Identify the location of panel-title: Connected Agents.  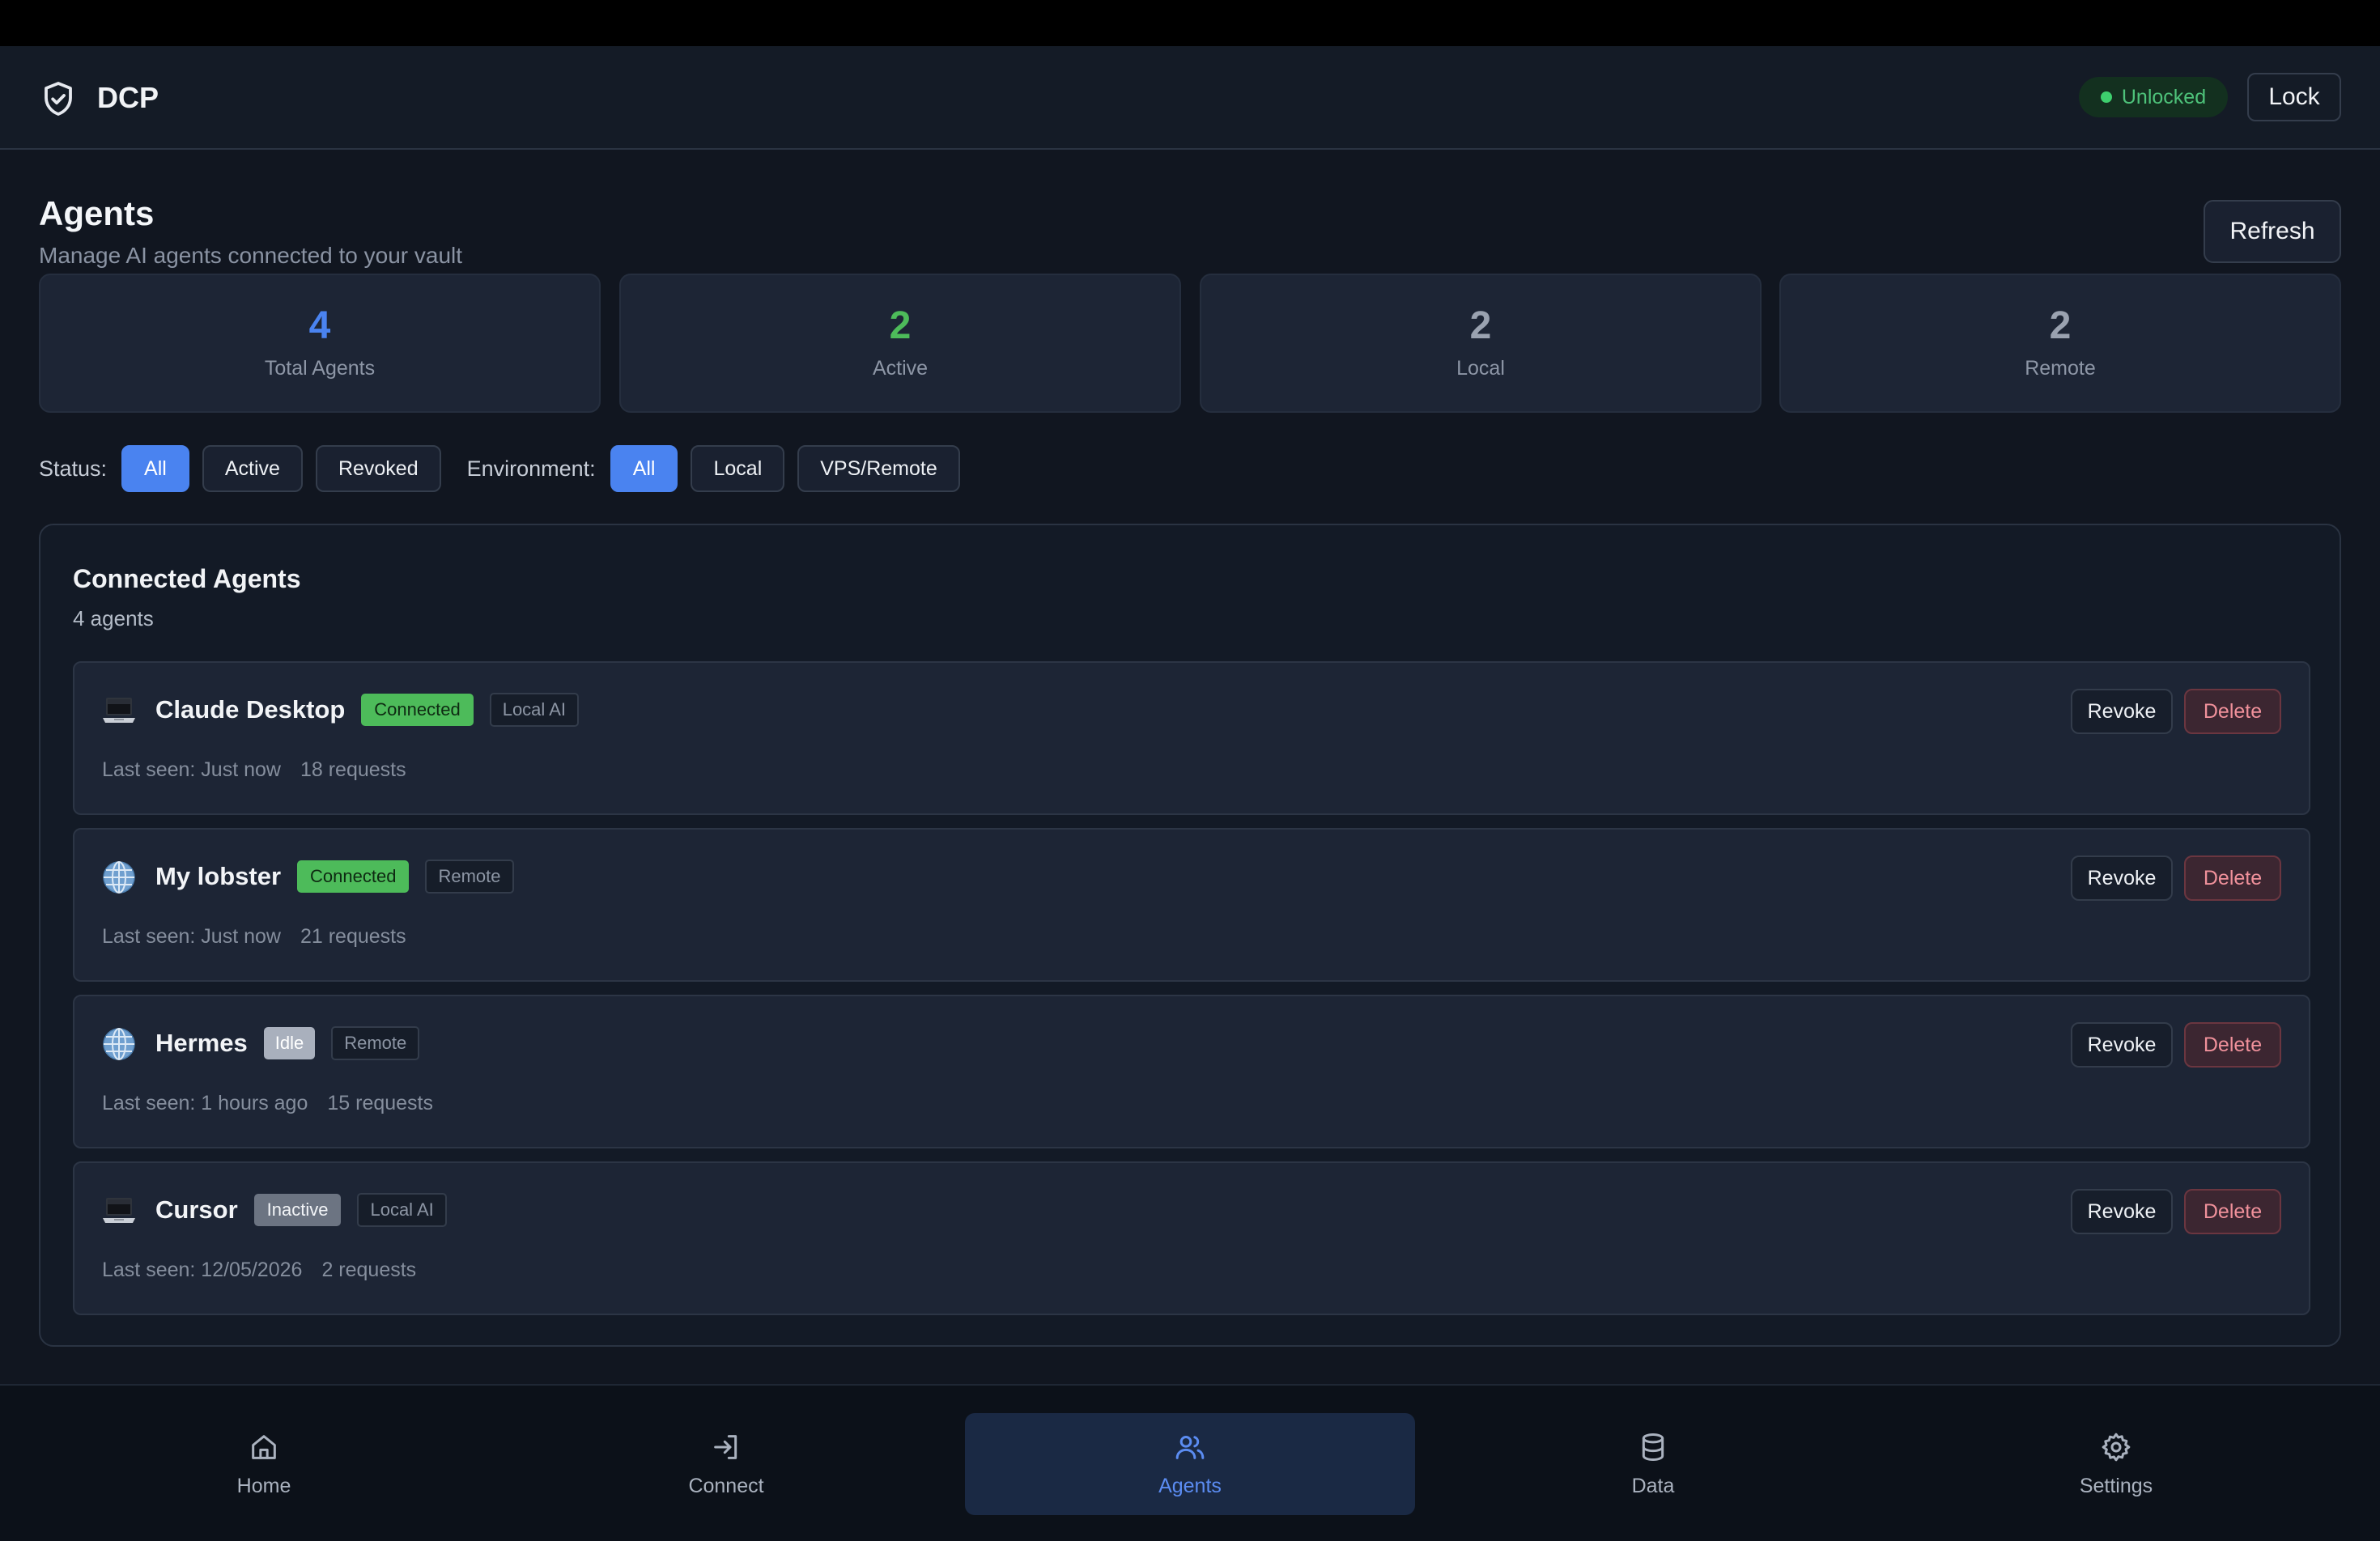
(187, 579).